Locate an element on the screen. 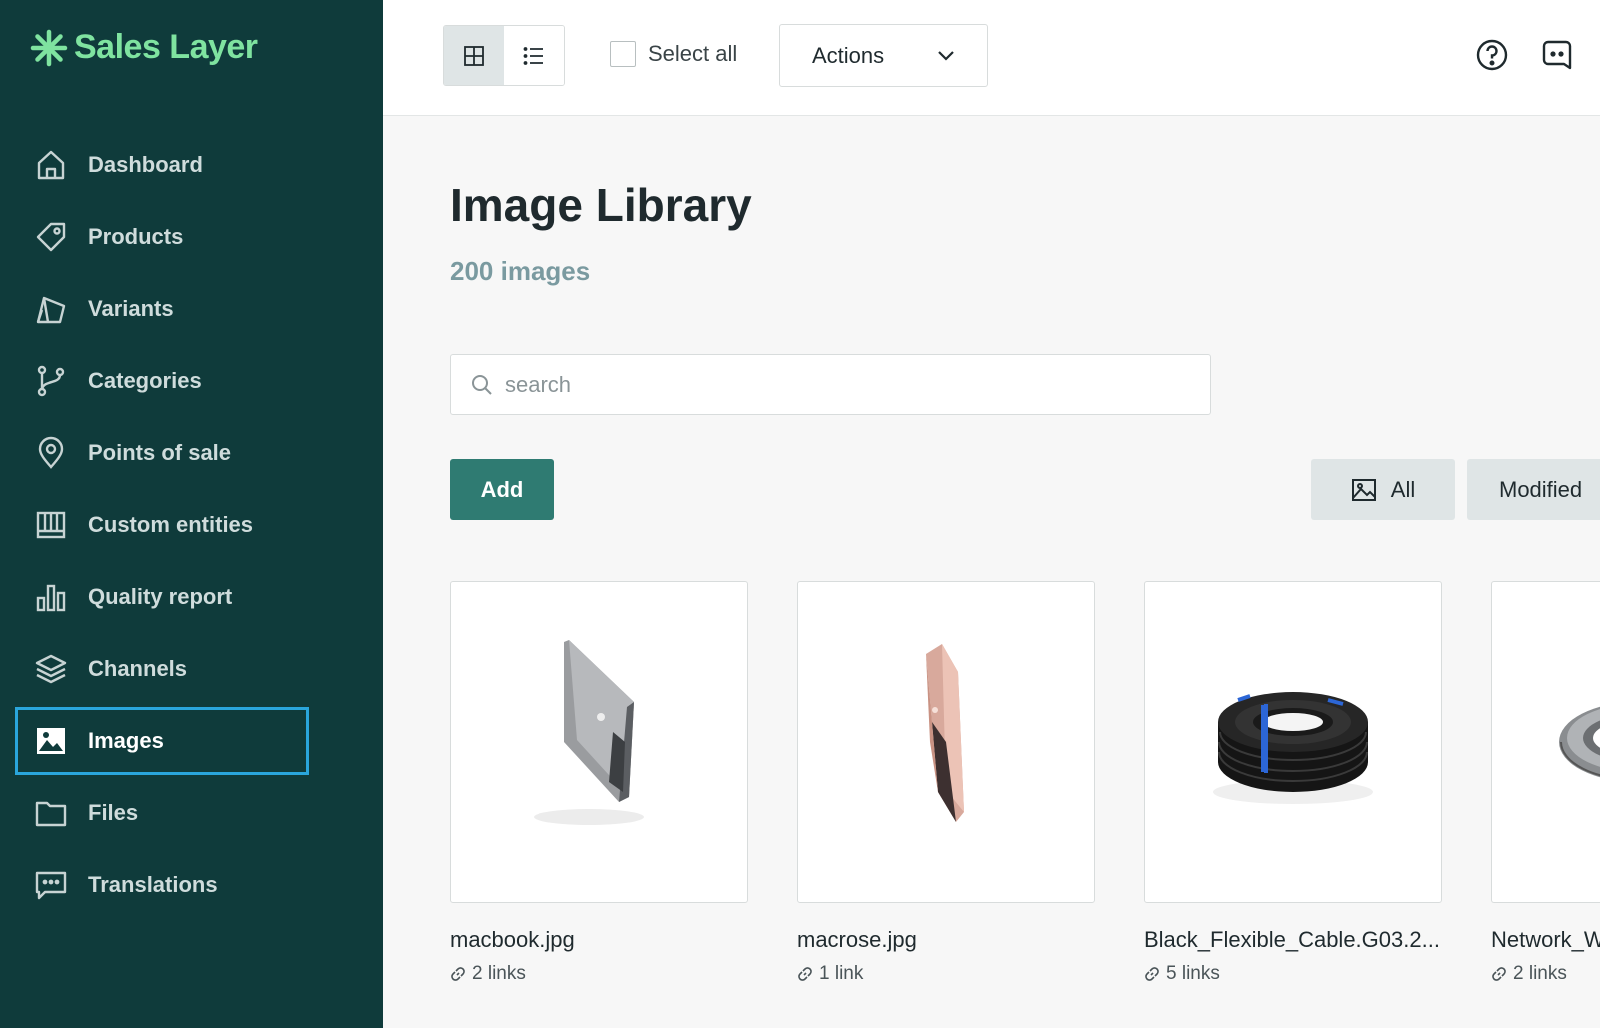 The width and height of the screenshot is (1600, 1028). message-icon is located at coordinates (51, 885).